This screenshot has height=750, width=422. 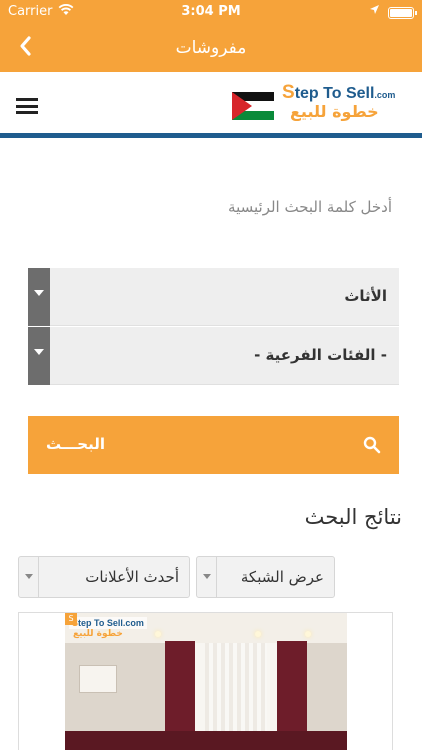 What do you see at coordinates (75, 444) in the screenshot?
I see `search-button-label: البحـــث` at bounding box center [75, 444].